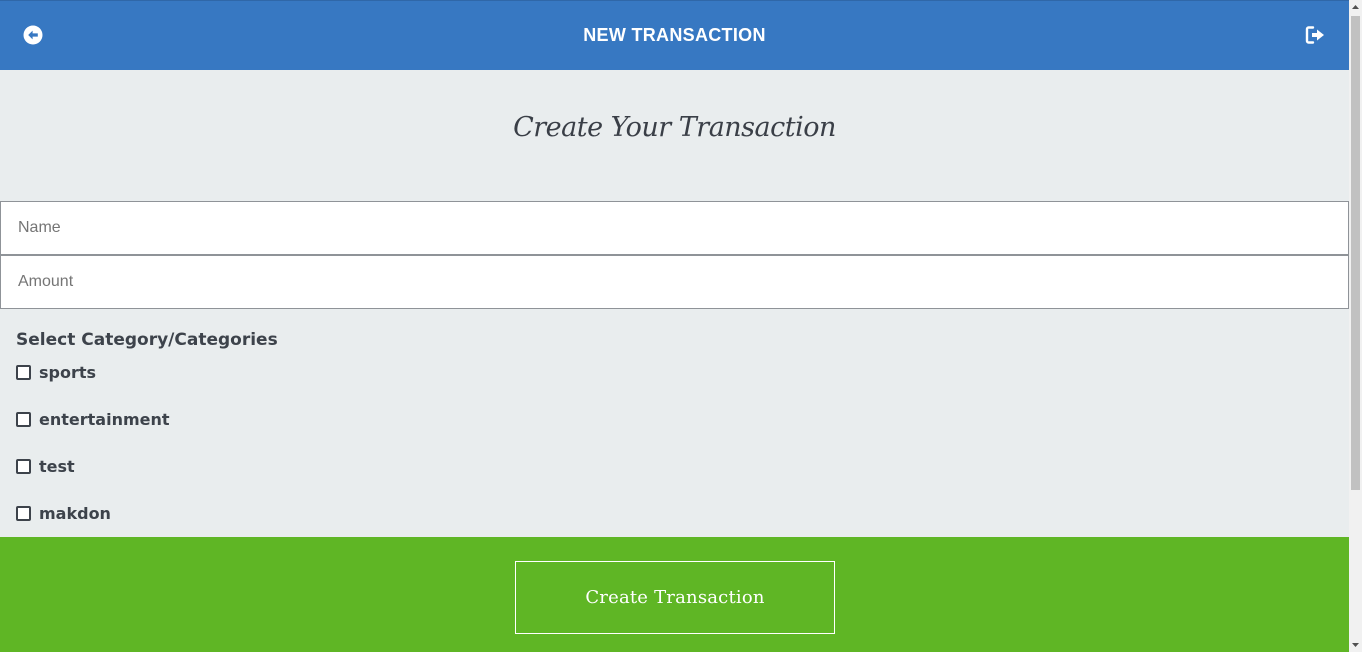 The image size is (1362, 652). I want to click on sign-out-icon, so click(1314, 35).